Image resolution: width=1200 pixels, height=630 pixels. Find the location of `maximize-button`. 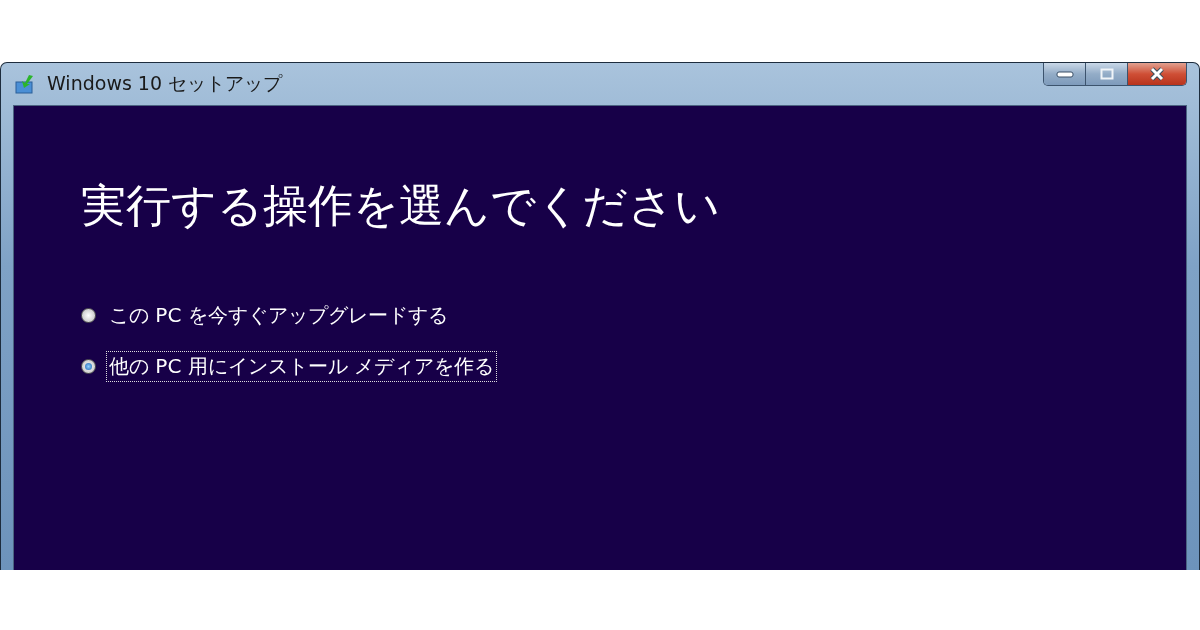

maximize-button is located at coordinates (1107, 74).